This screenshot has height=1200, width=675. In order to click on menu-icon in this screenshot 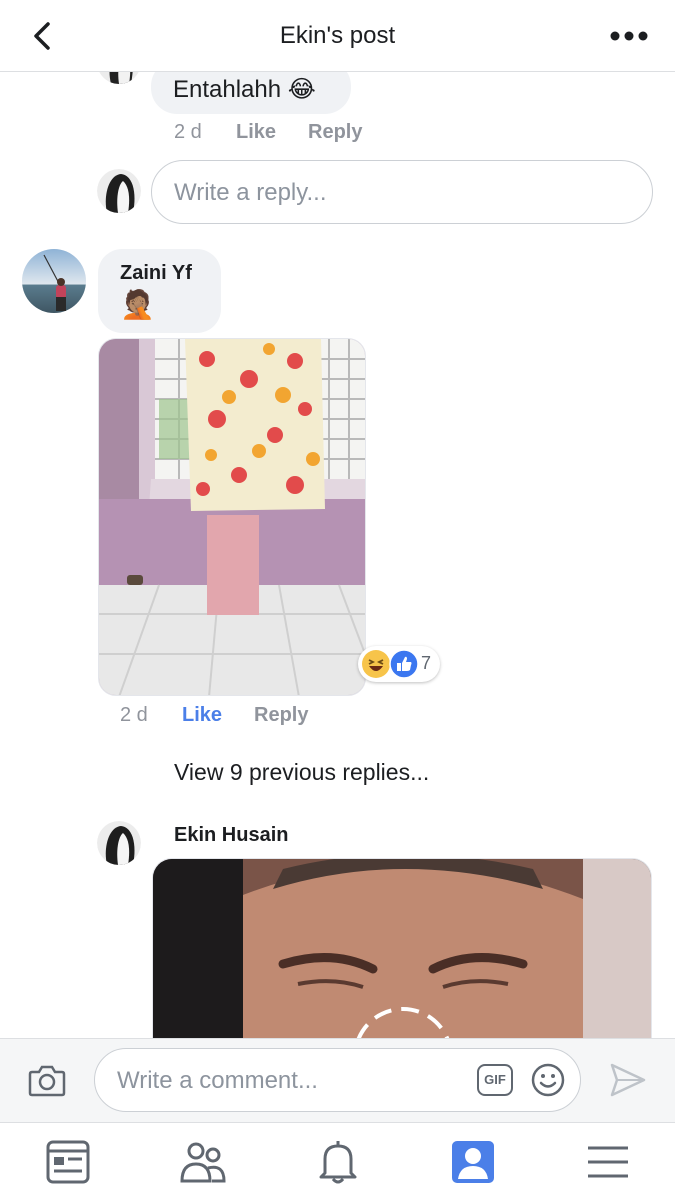, I will do `click(608, 1162)`.